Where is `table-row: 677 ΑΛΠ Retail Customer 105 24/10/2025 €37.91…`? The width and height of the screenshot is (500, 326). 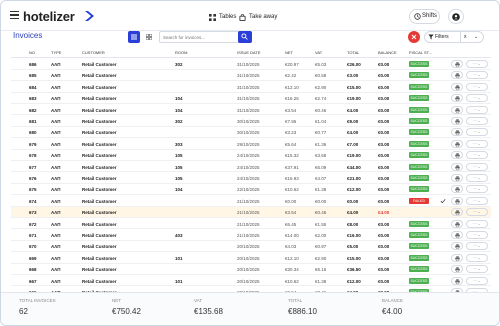
table-row: 677 ΑΛΠ Retail Customer 105 24/10/2025 €37.91… is located at coordinates (251, 167).